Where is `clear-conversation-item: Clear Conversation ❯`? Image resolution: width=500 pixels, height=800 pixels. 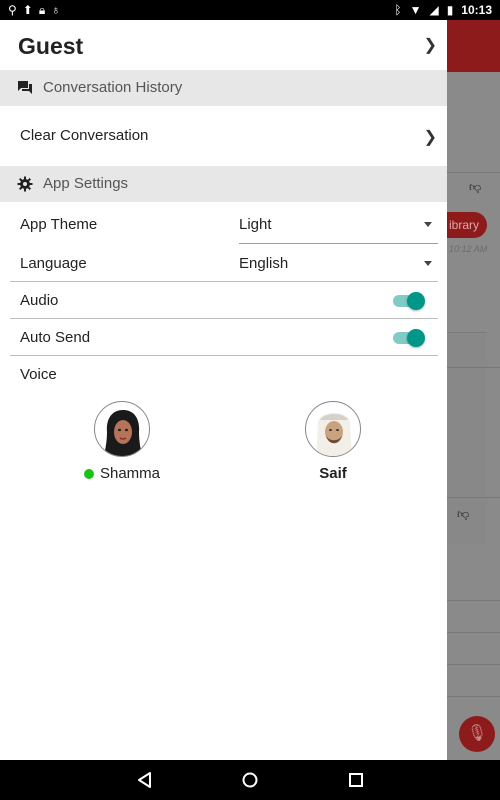
clear-conversation-item: Clear Conversation ❯ is located at coordinates (219, 136).